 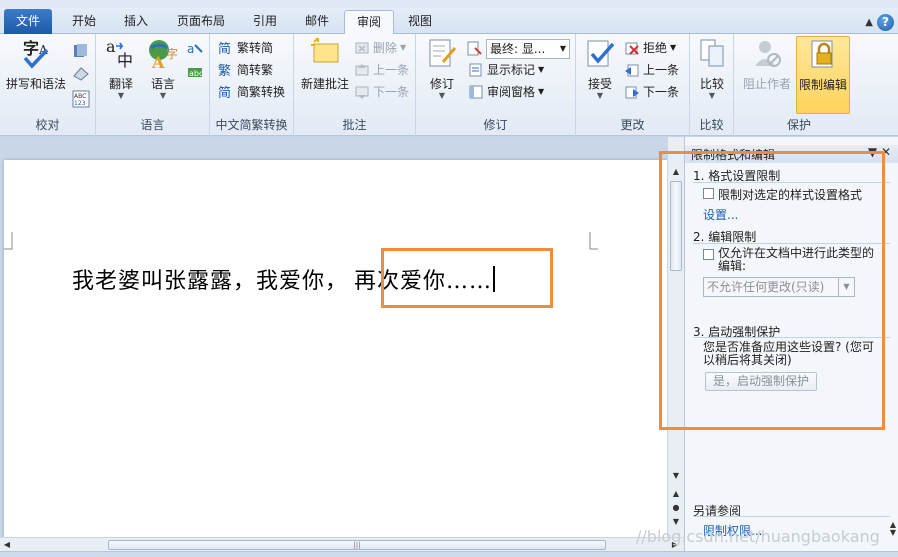 What do you see at coordinates (651, 70) in the screenshot?
I see `previous-change-button: 上一条` at bounding box center [651, 70].